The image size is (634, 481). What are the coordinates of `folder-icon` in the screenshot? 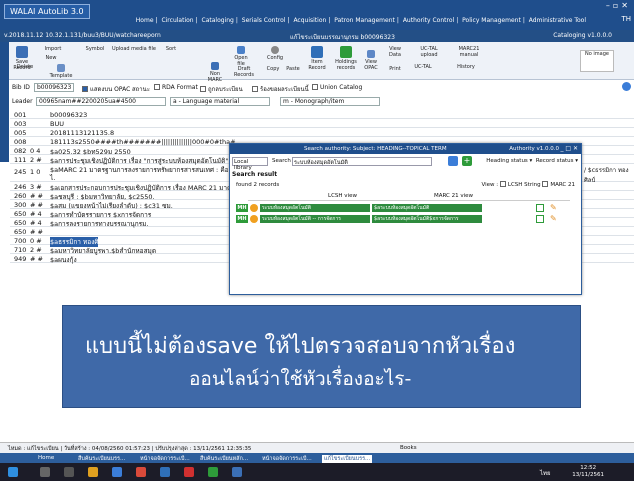 It's located at (241, 50).